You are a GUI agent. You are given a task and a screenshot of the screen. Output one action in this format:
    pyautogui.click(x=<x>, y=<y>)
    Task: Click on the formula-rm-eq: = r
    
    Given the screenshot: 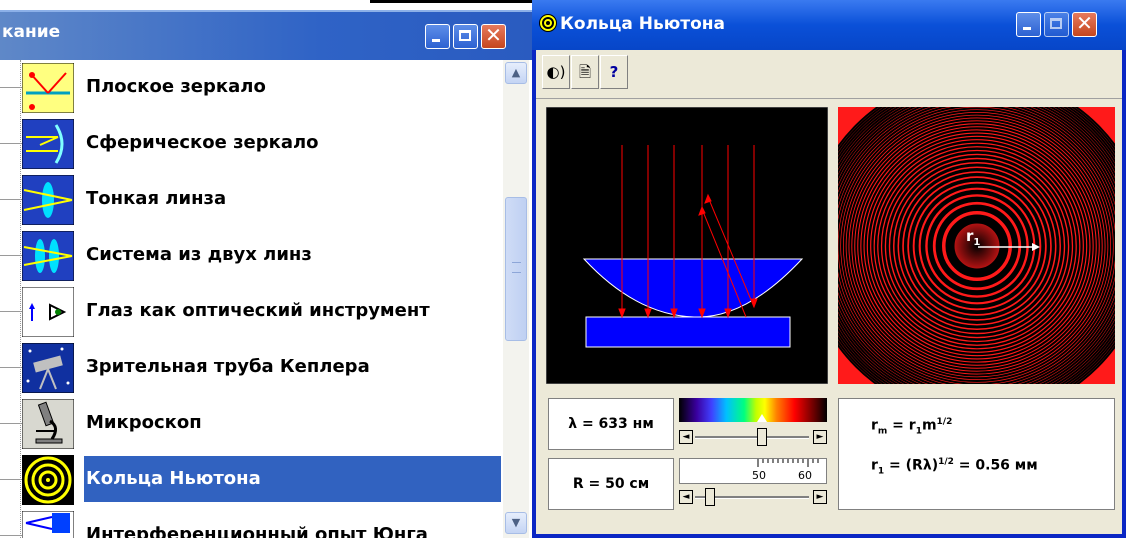 What is the action you would take?
    pyautogui.click(x=901, y=425)
    